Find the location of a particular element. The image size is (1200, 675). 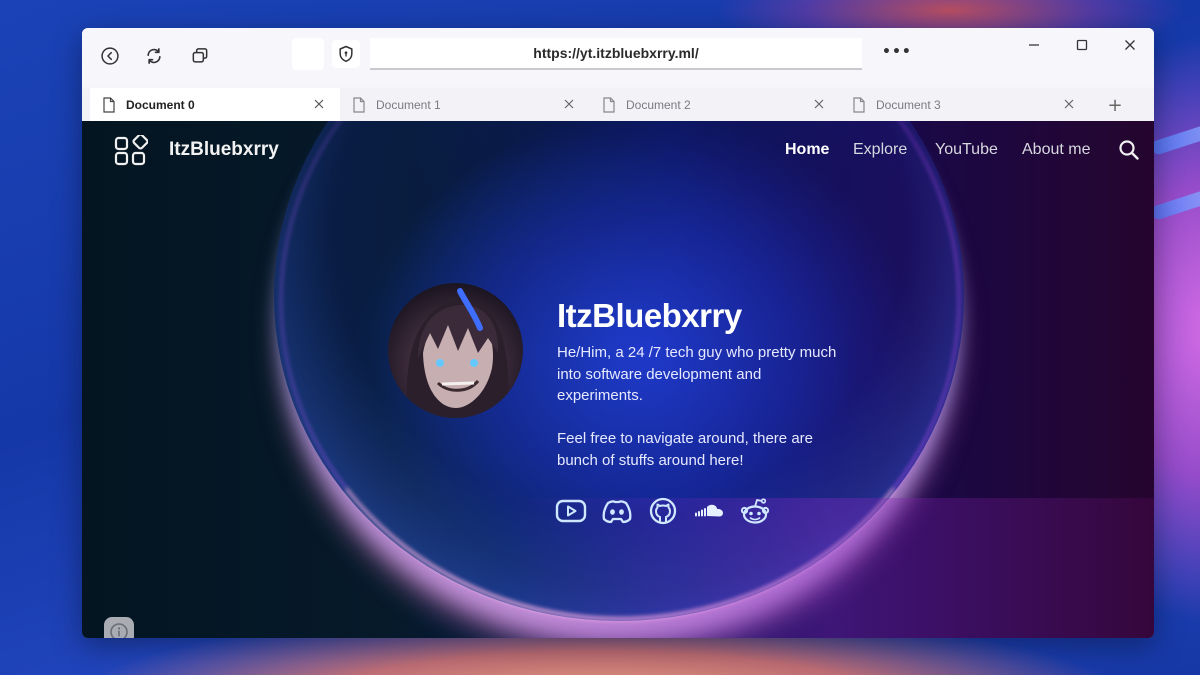

discord-icon is located at coordinates (617, 512).